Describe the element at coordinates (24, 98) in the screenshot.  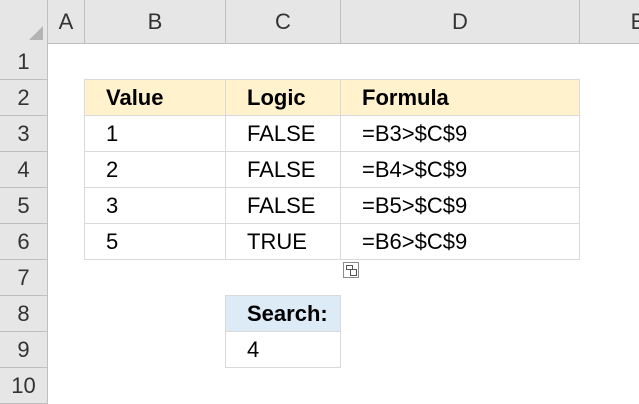
I see `row-header-2: 2` at that location.